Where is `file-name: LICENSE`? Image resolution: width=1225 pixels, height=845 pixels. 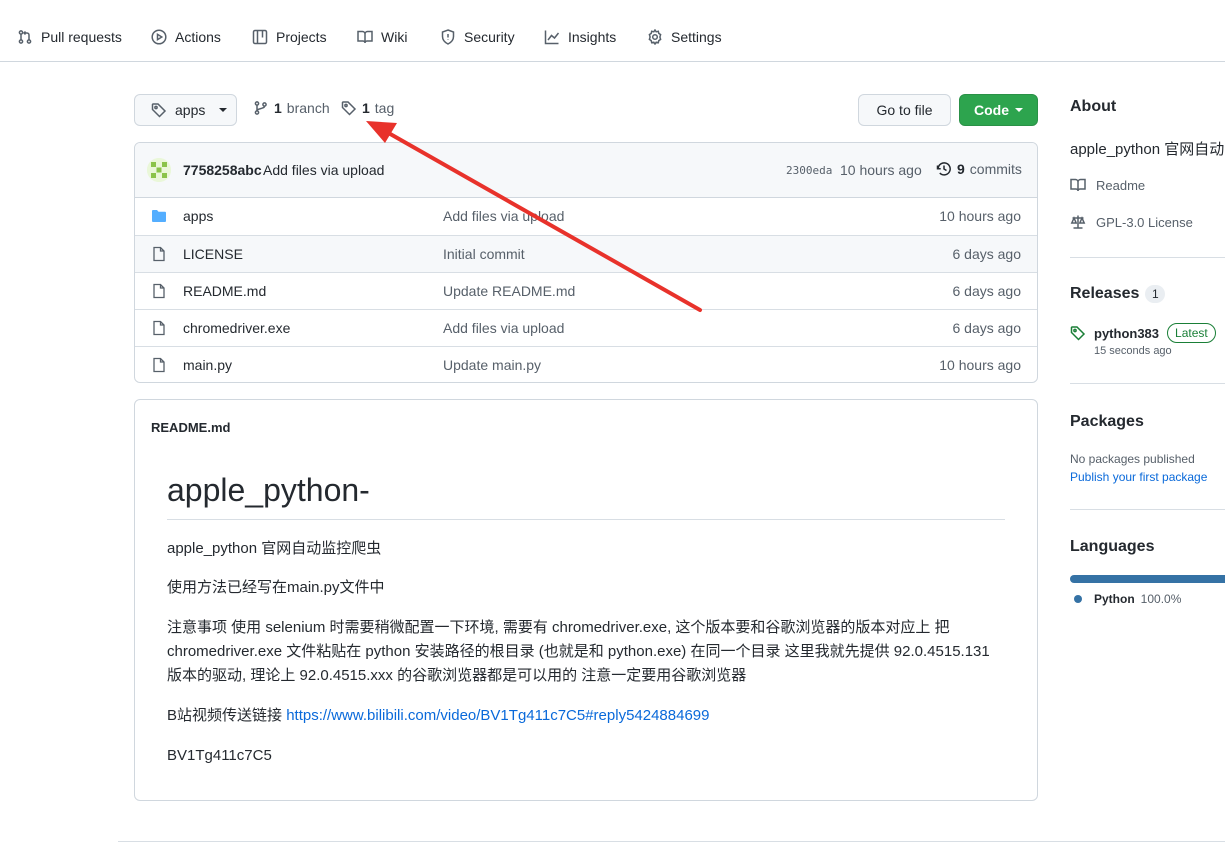 file-name: LICENSE is located at coordinates (213, 254).